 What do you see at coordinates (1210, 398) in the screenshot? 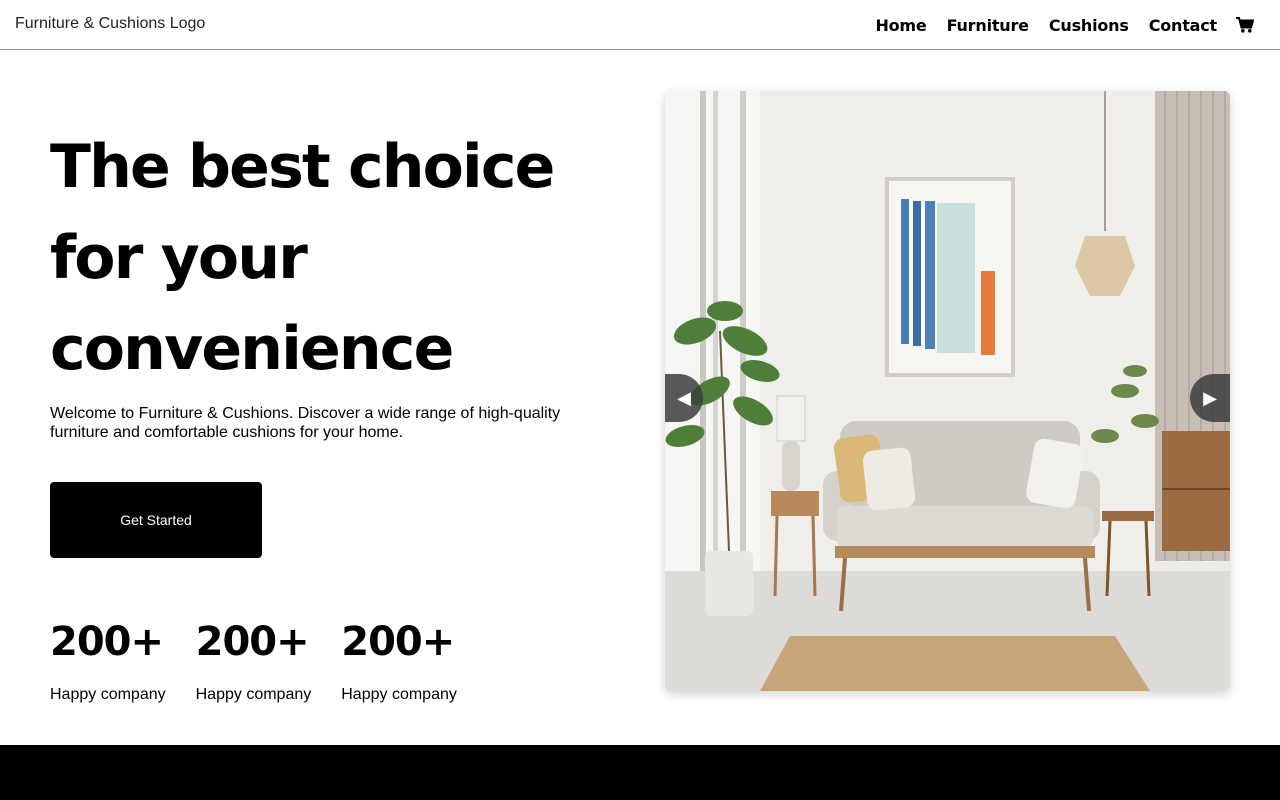
I see `carousel-next-button: ▶` at bounding box center [1210, 398].